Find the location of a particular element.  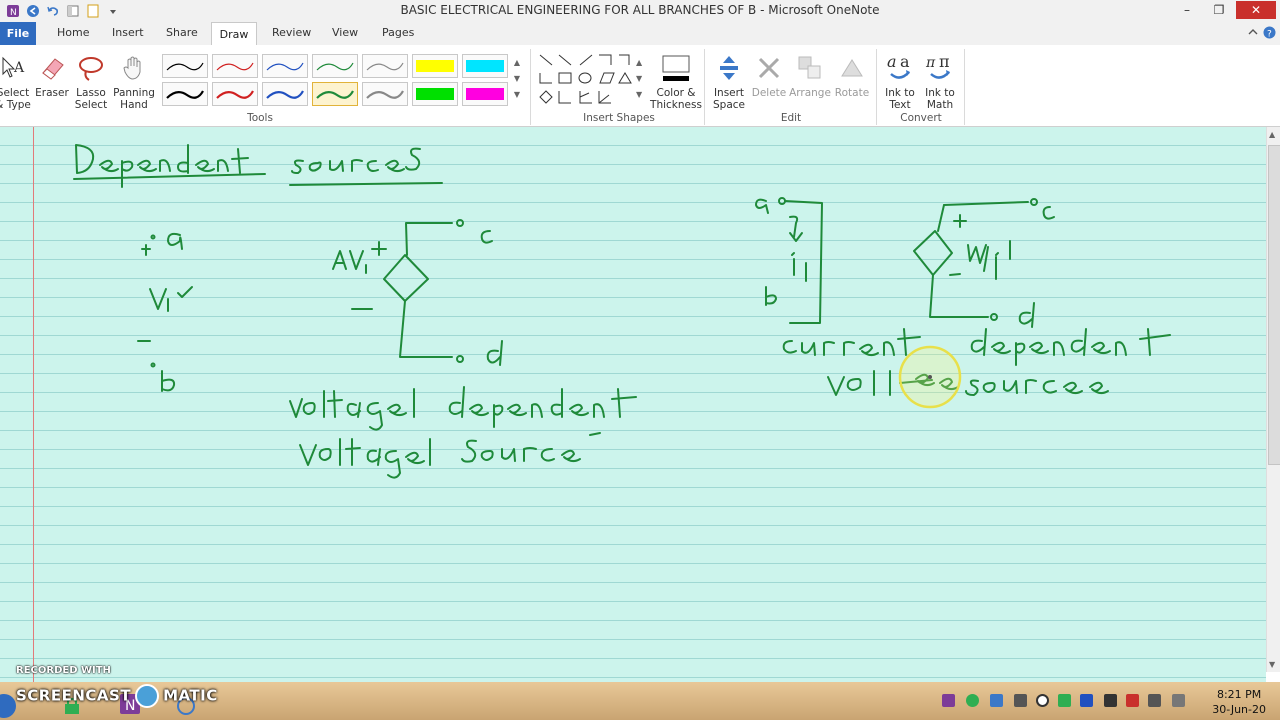

arrange-icon is located at coordinates (810, 68).